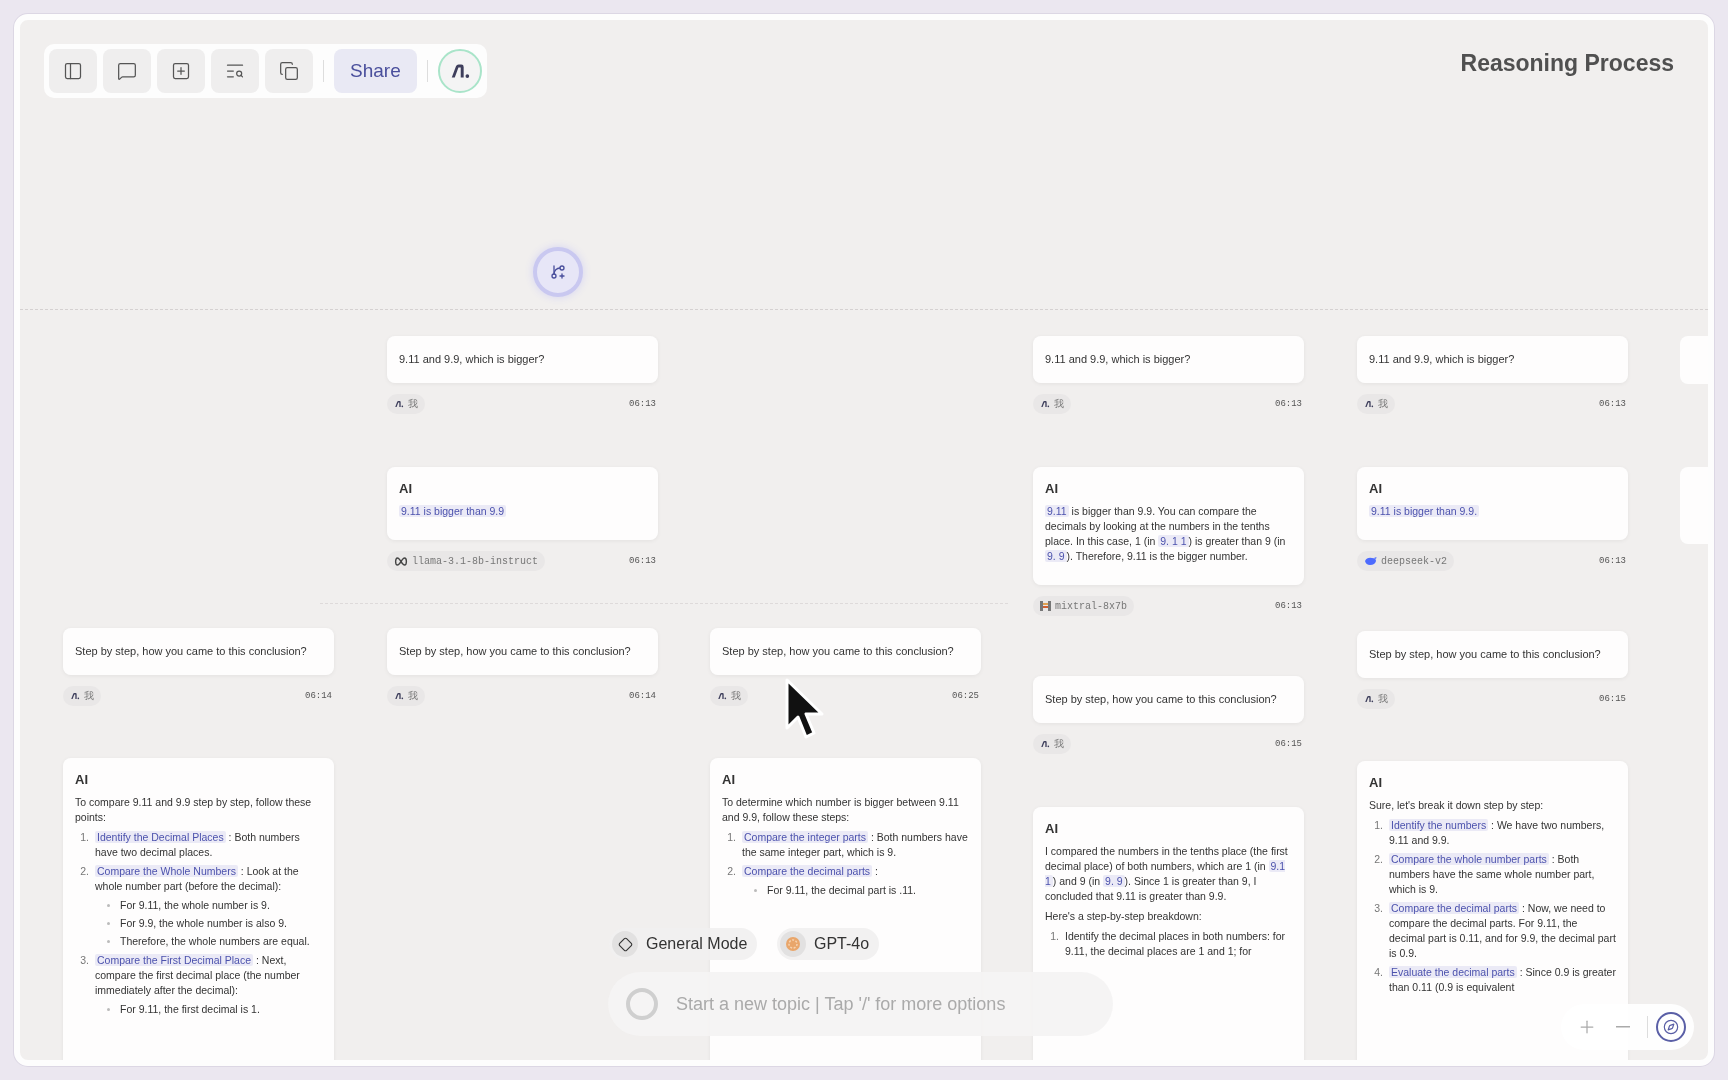 Image resolution: width=1728 pixels, height=1080 pixels. What do you see at coordinates (805, 709) in the screenshot?
I see `cursor-icon` at bounding box center [805, 709].